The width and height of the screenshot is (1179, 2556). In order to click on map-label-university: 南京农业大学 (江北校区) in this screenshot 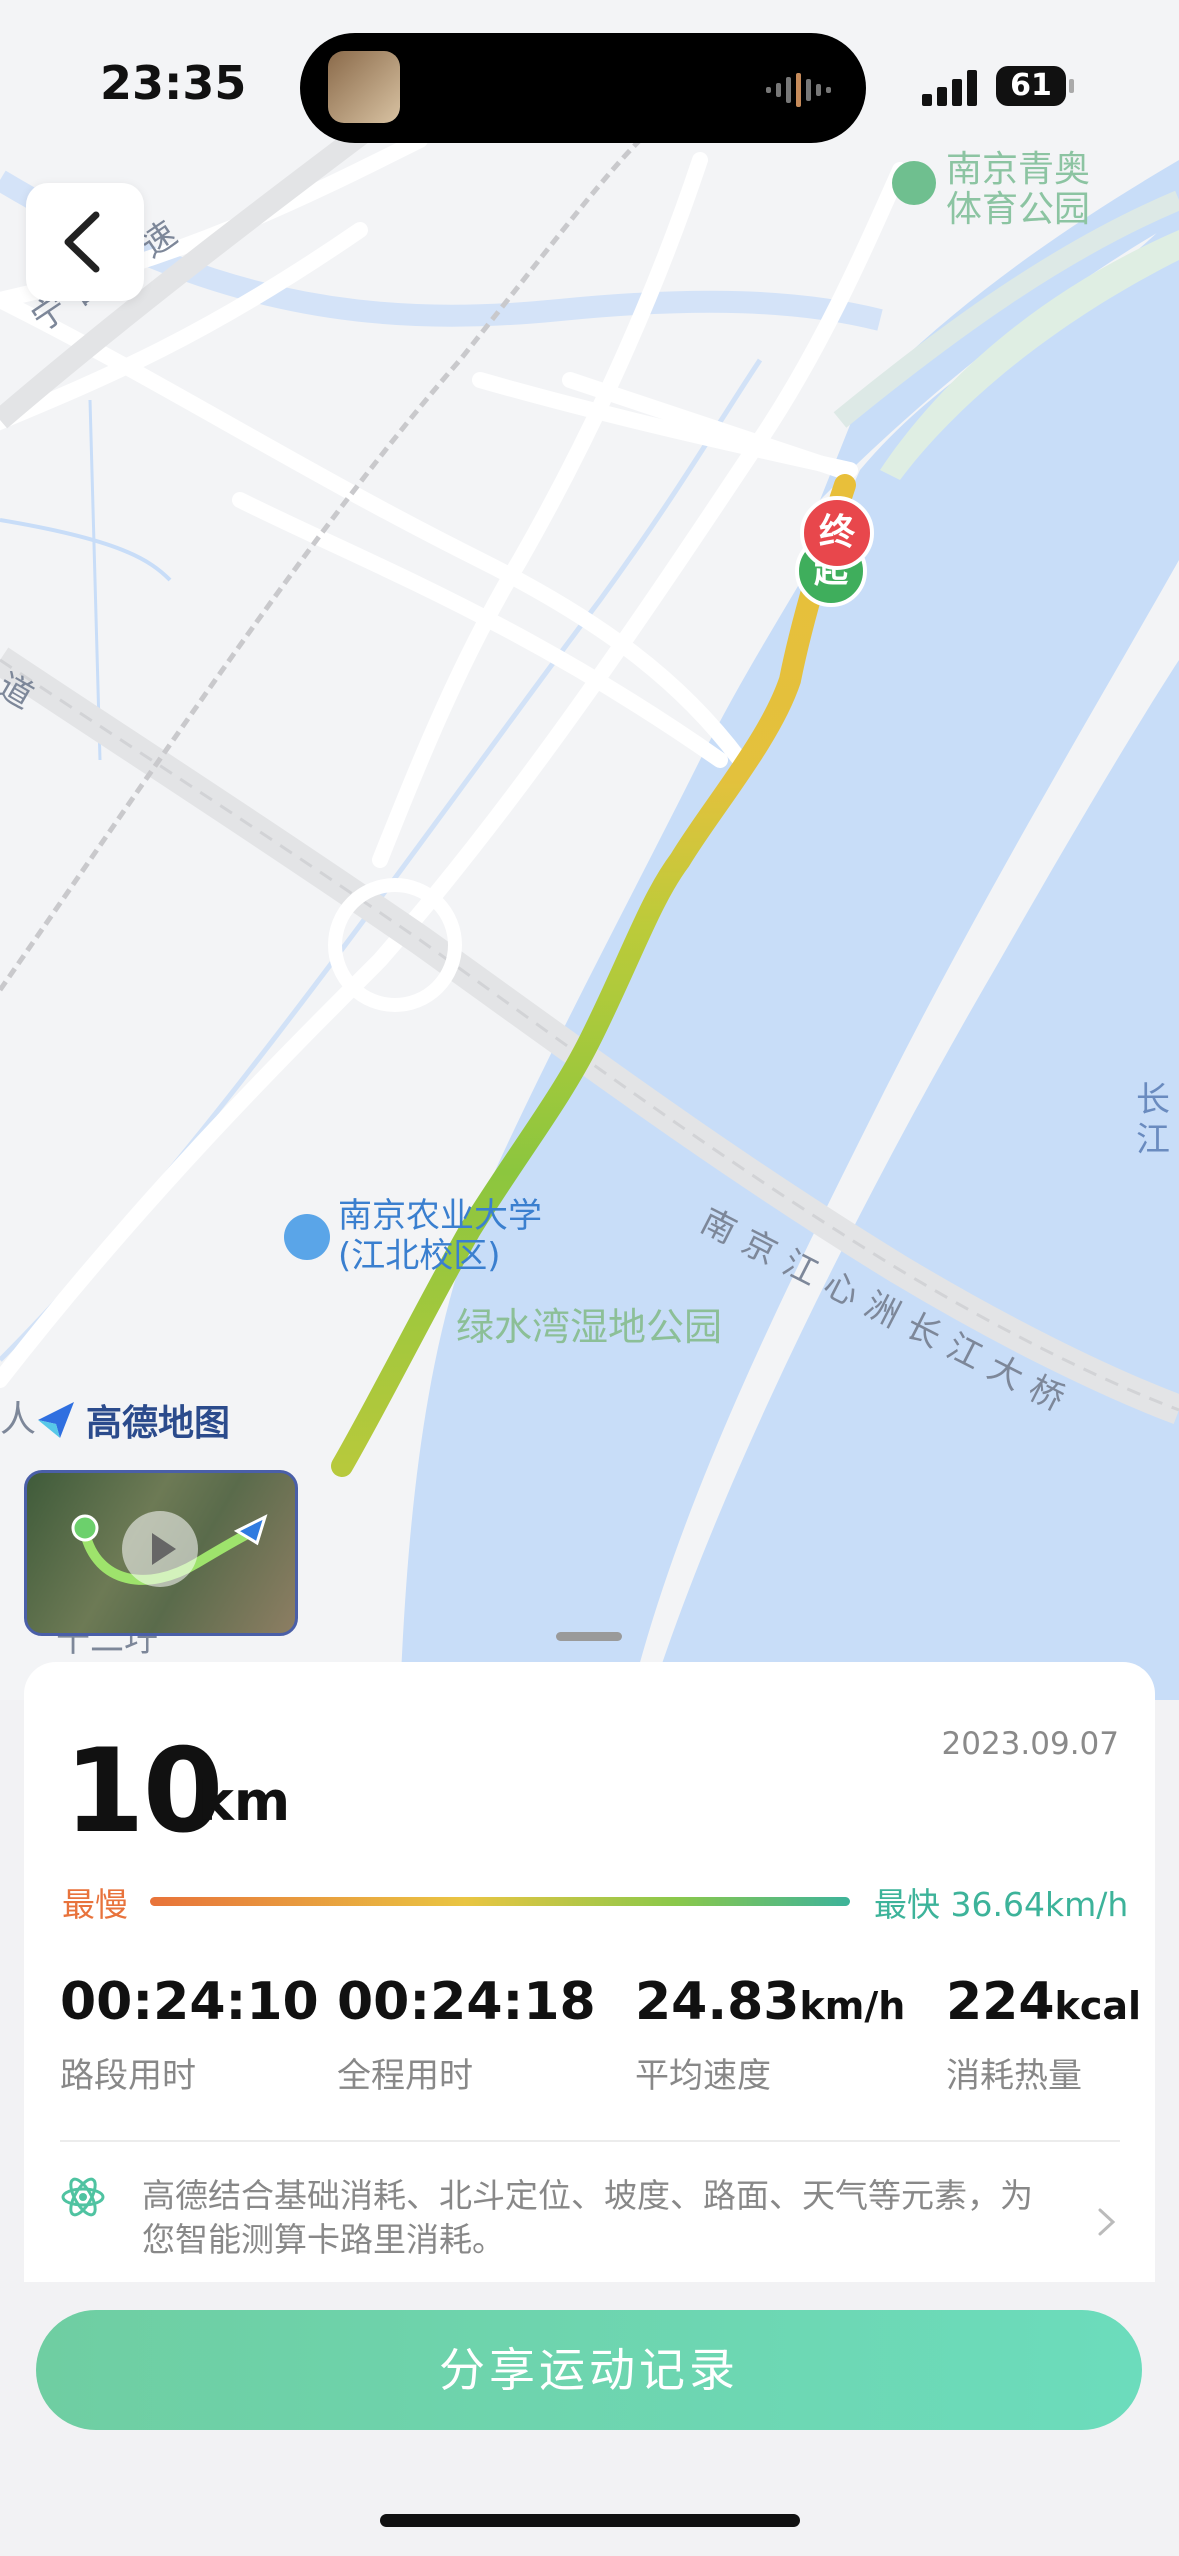, I will do `click(413, 1236)`.